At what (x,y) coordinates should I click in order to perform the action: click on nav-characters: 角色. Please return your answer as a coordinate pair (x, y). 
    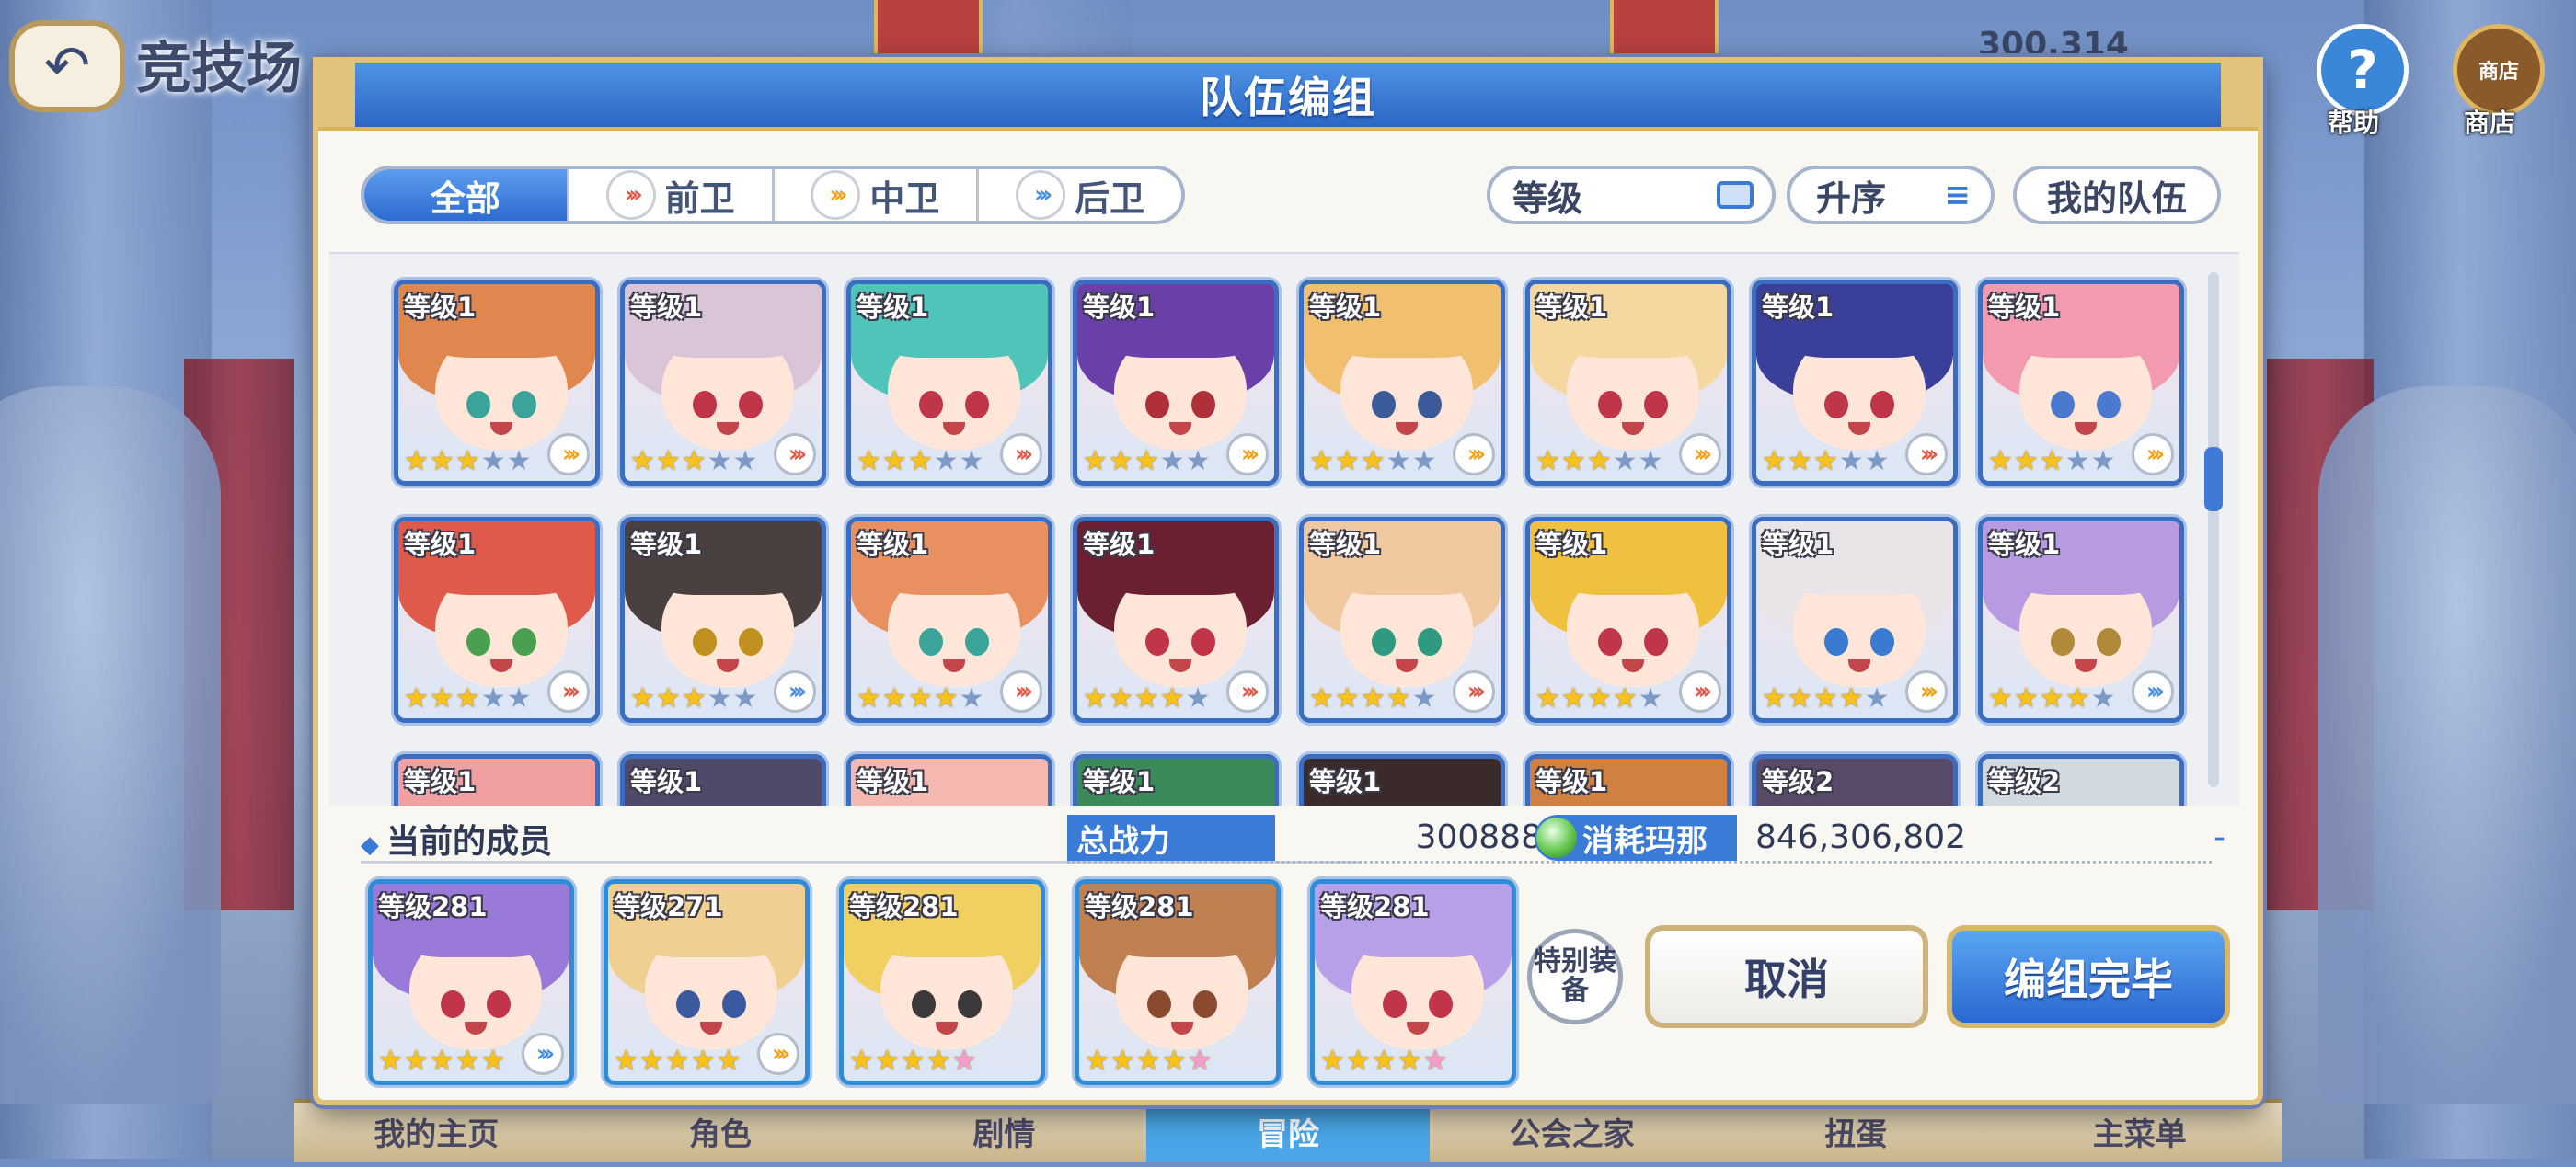
    Looking at the image, I should click on (721, 1132).